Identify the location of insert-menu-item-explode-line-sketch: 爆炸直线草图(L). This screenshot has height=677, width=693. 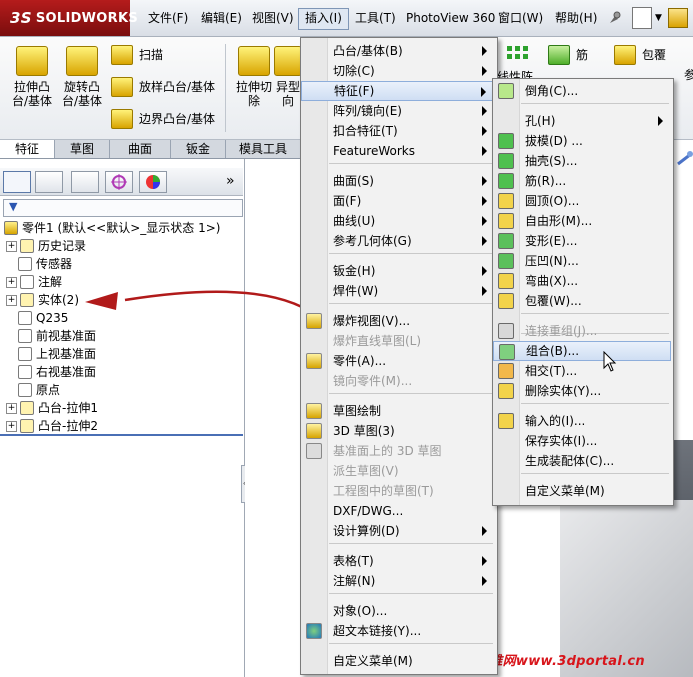
(398, 341).